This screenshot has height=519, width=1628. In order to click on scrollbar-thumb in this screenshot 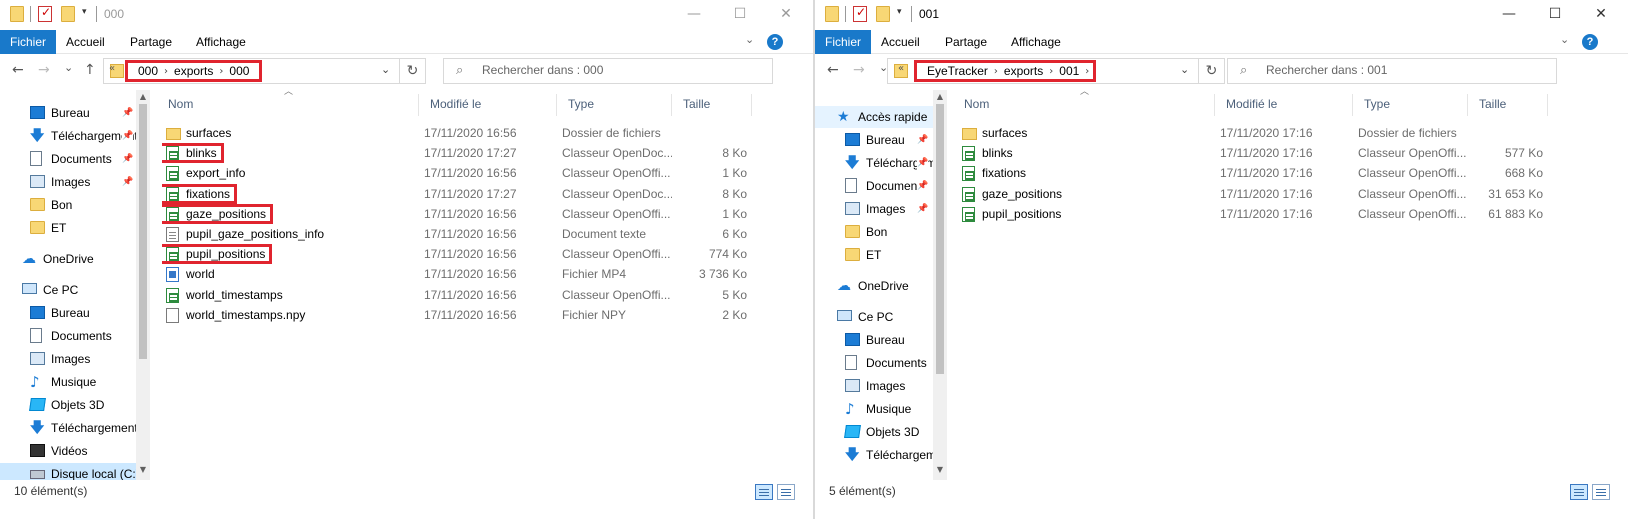, I will do `click(143, 231)`.